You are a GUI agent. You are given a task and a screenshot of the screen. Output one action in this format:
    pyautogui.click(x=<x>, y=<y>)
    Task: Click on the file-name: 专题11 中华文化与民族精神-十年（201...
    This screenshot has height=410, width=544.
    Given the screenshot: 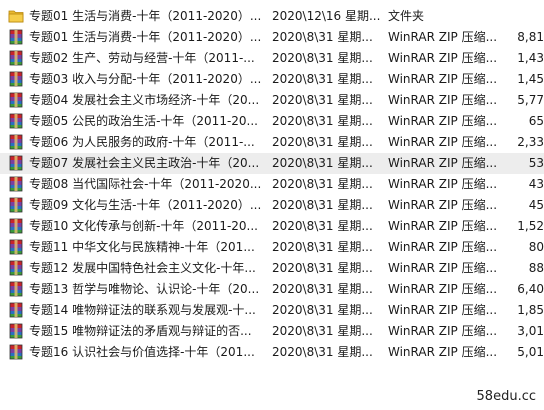 What is the action you would take?
    pyautogui.click(x=142, y=247)
    